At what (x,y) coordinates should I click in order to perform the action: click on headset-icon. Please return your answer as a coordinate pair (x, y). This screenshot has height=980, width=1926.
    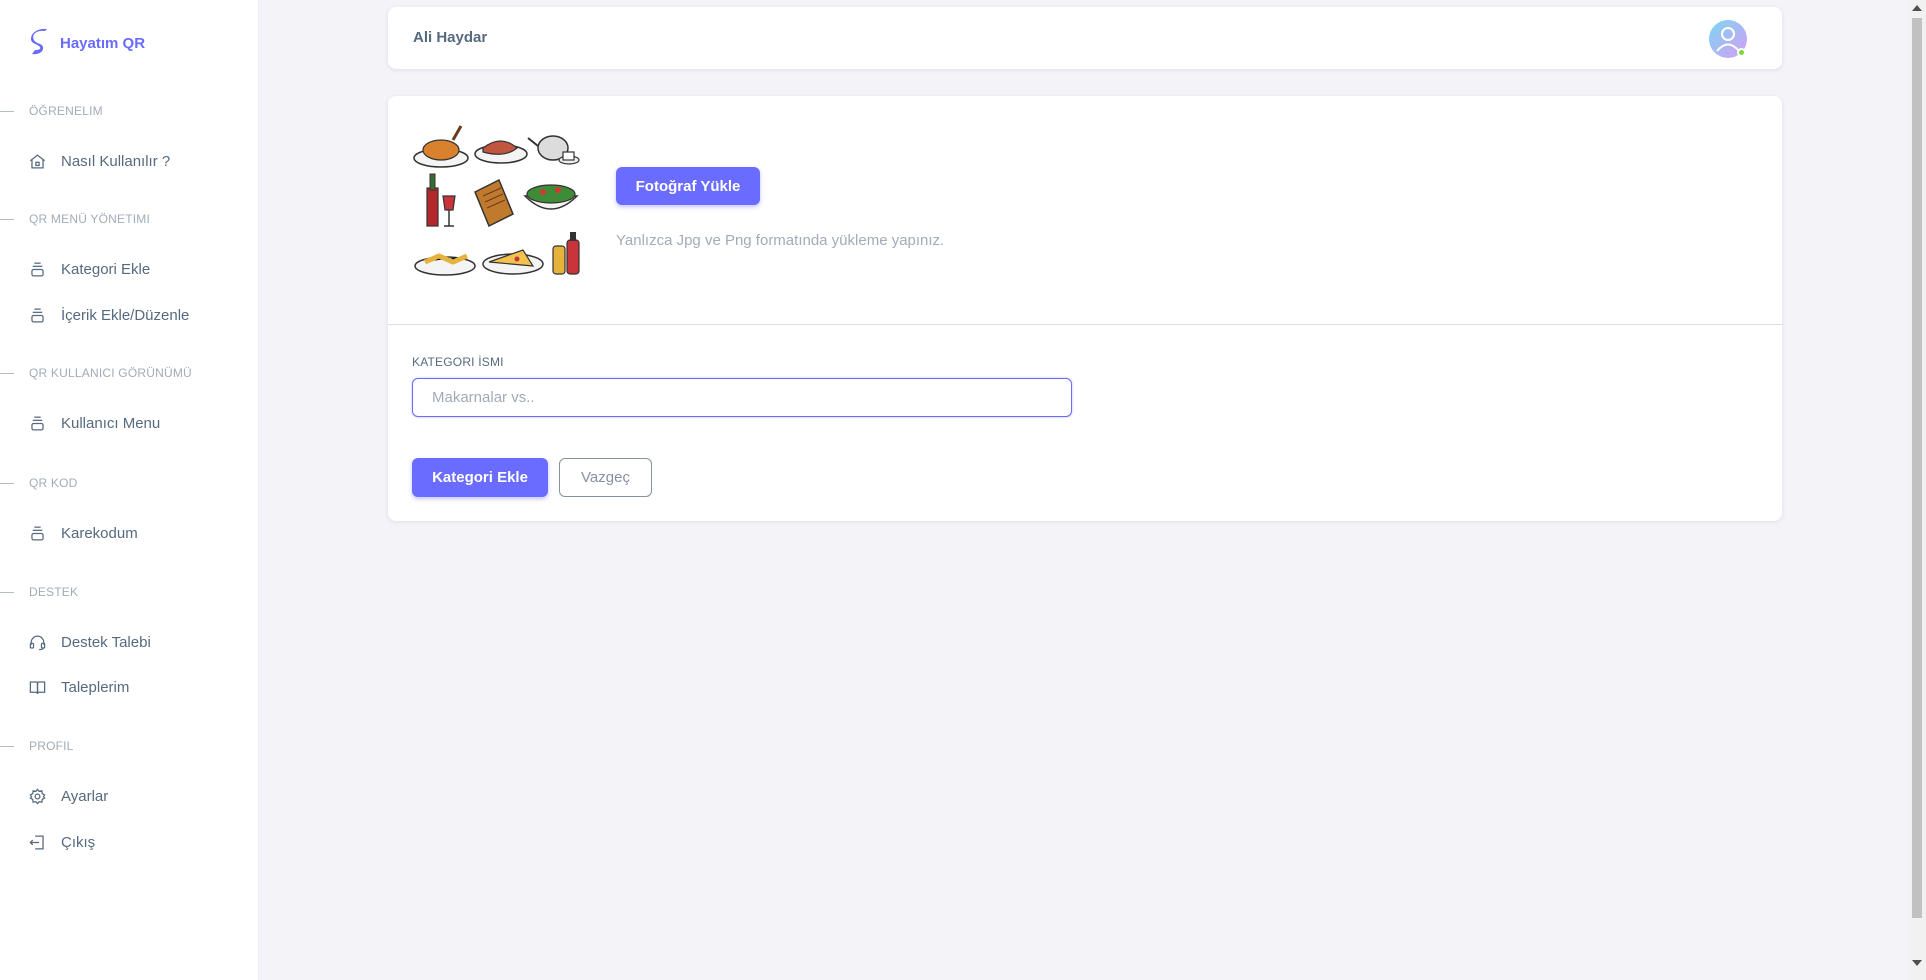
    Looking at the image, I should click on (37, 642).